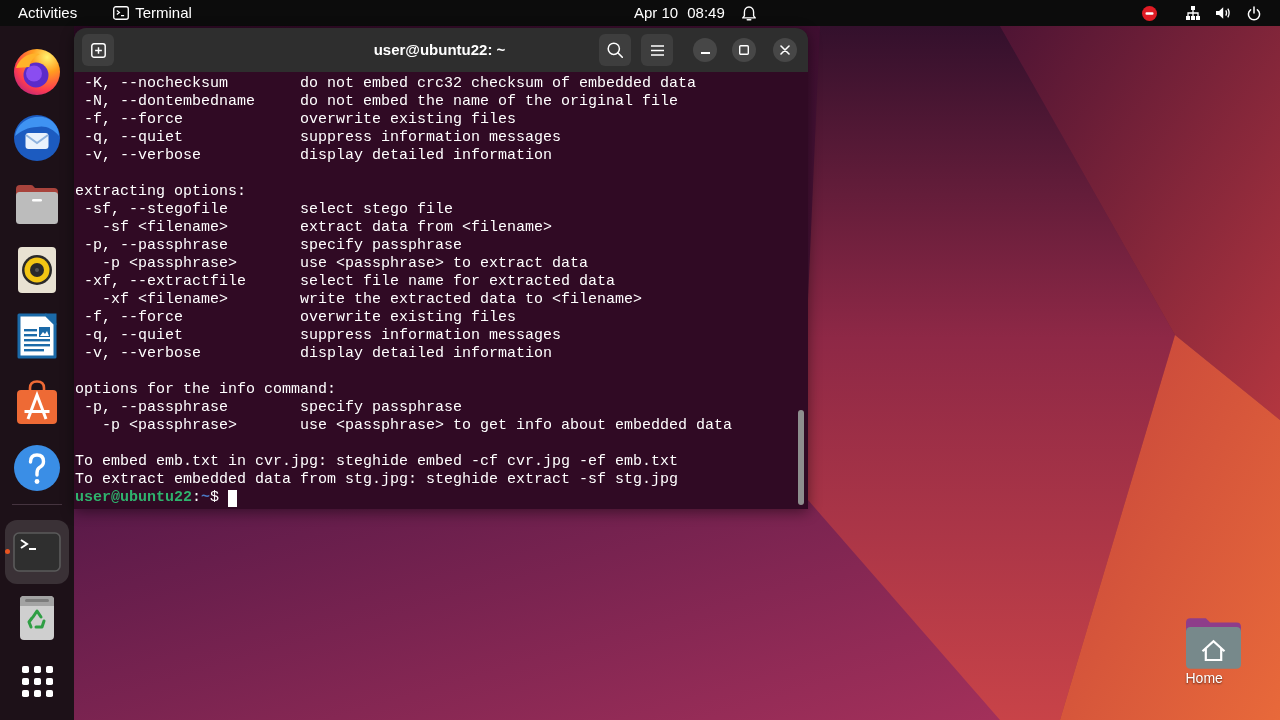 The image size is (1280, 720). Describe the element at coordinates (695, 13) in the screenshot. I see `clock-button: Apr 10 08:49` at that location.